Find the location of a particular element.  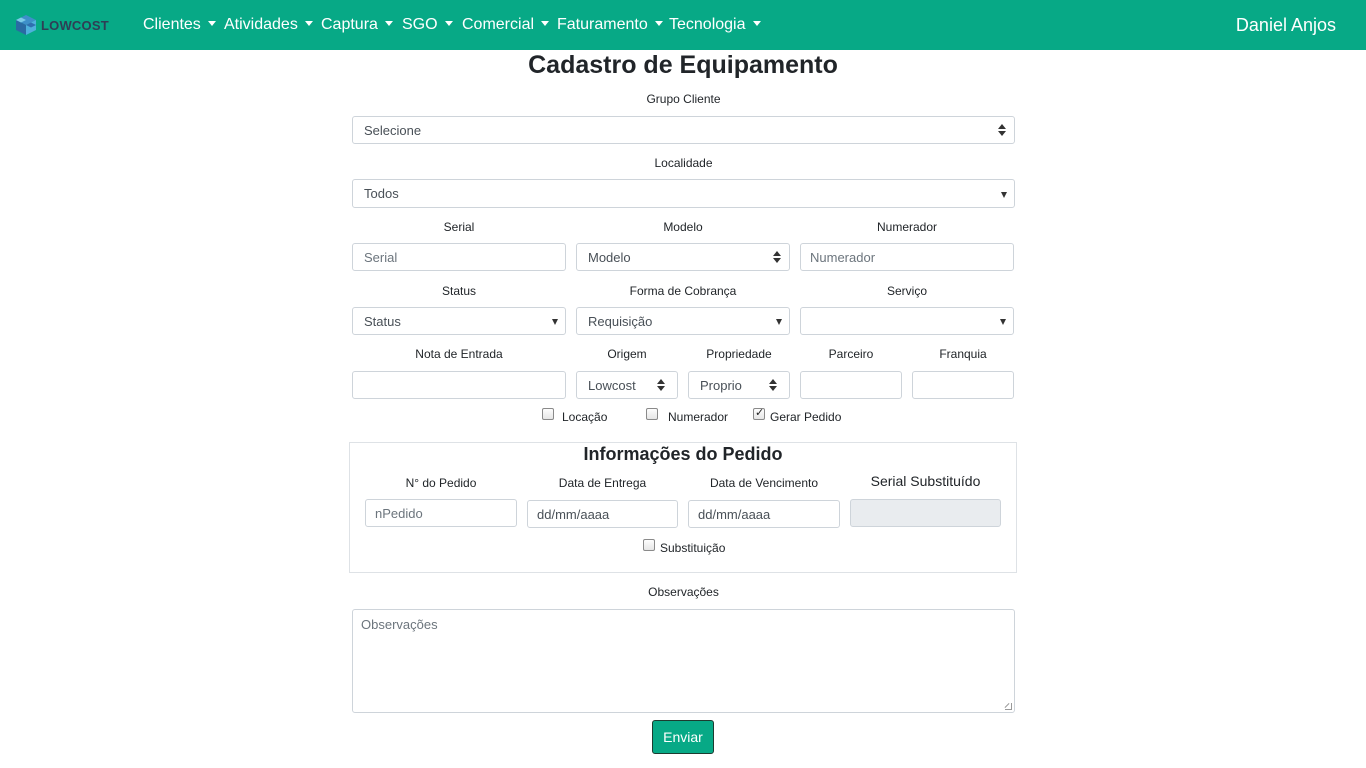

status-select: Status is located at coordinates (459, 321).